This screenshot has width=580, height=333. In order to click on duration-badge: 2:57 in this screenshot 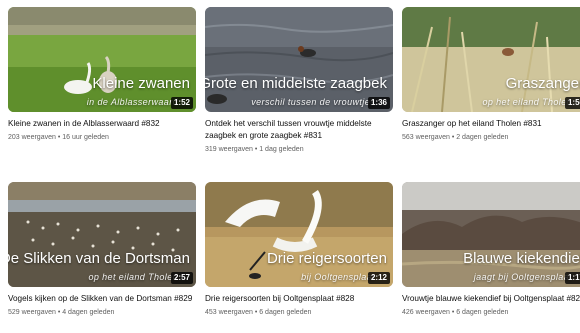, I will do `click(181, 278)`.